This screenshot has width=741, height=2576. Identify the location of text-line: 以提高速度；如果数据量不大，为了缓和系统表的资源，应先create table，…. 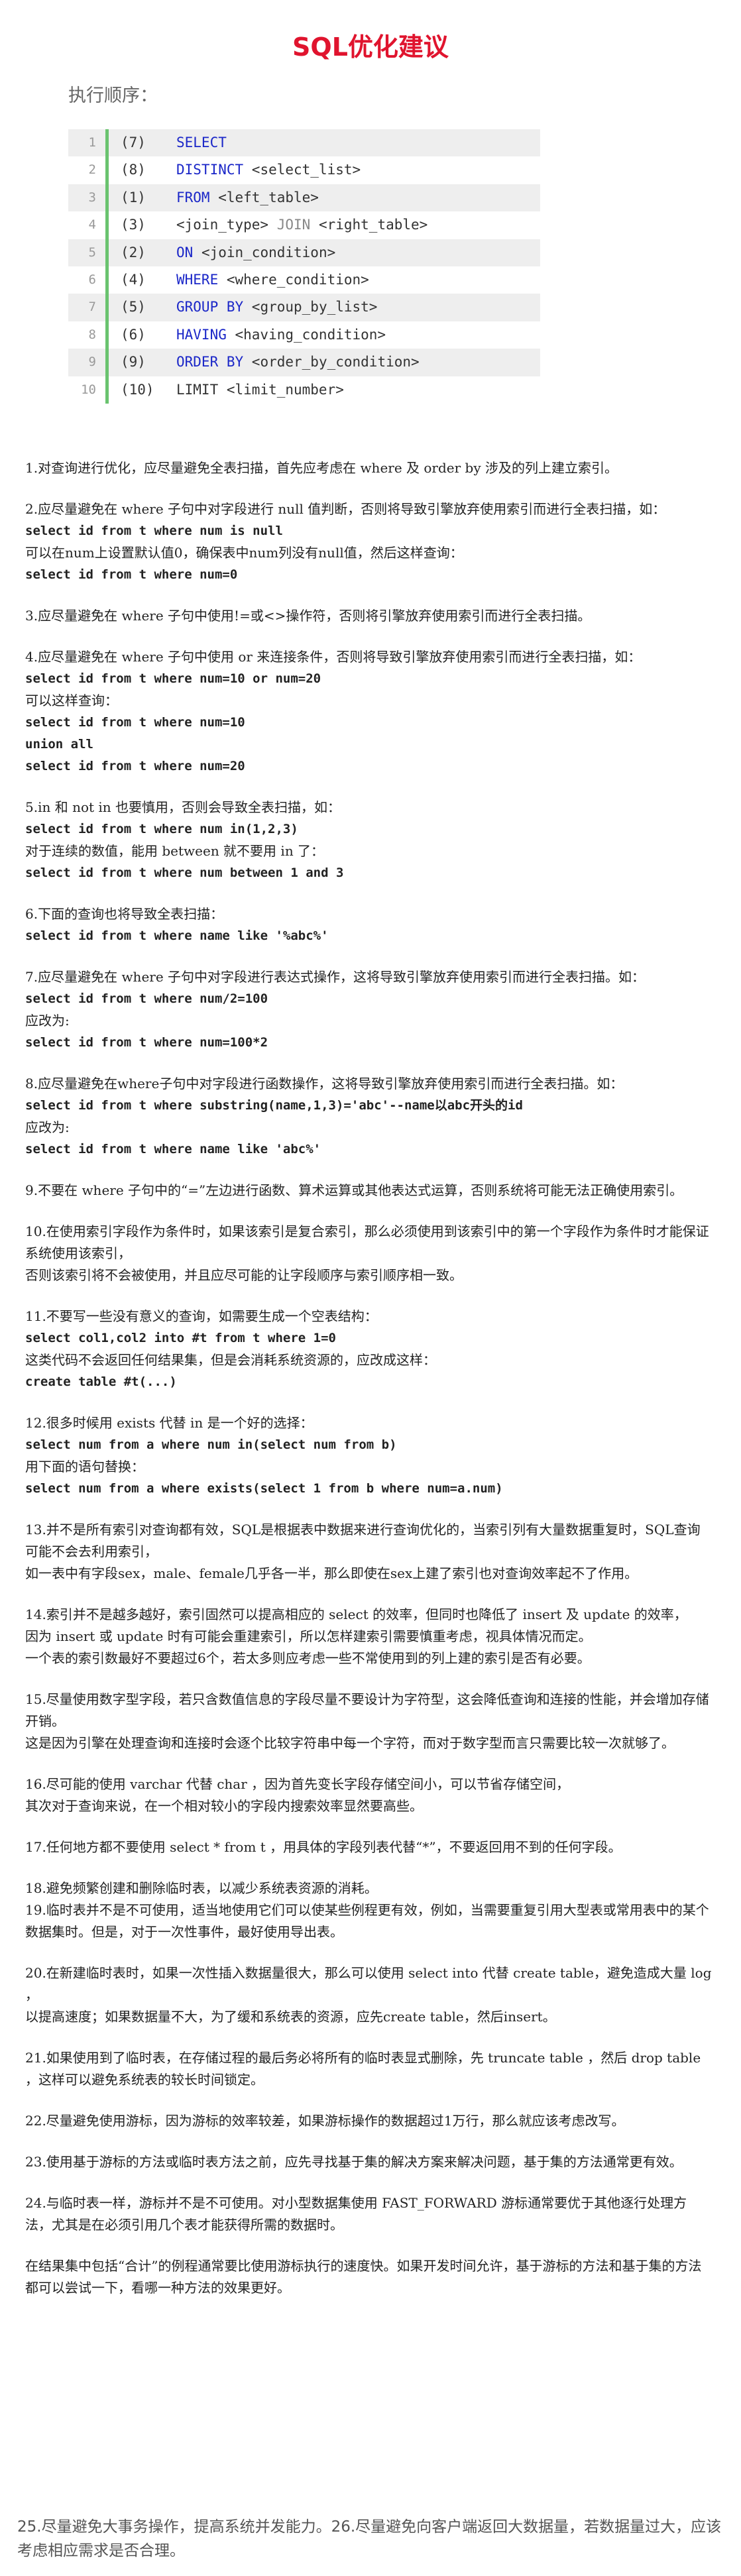
(290, 2017).